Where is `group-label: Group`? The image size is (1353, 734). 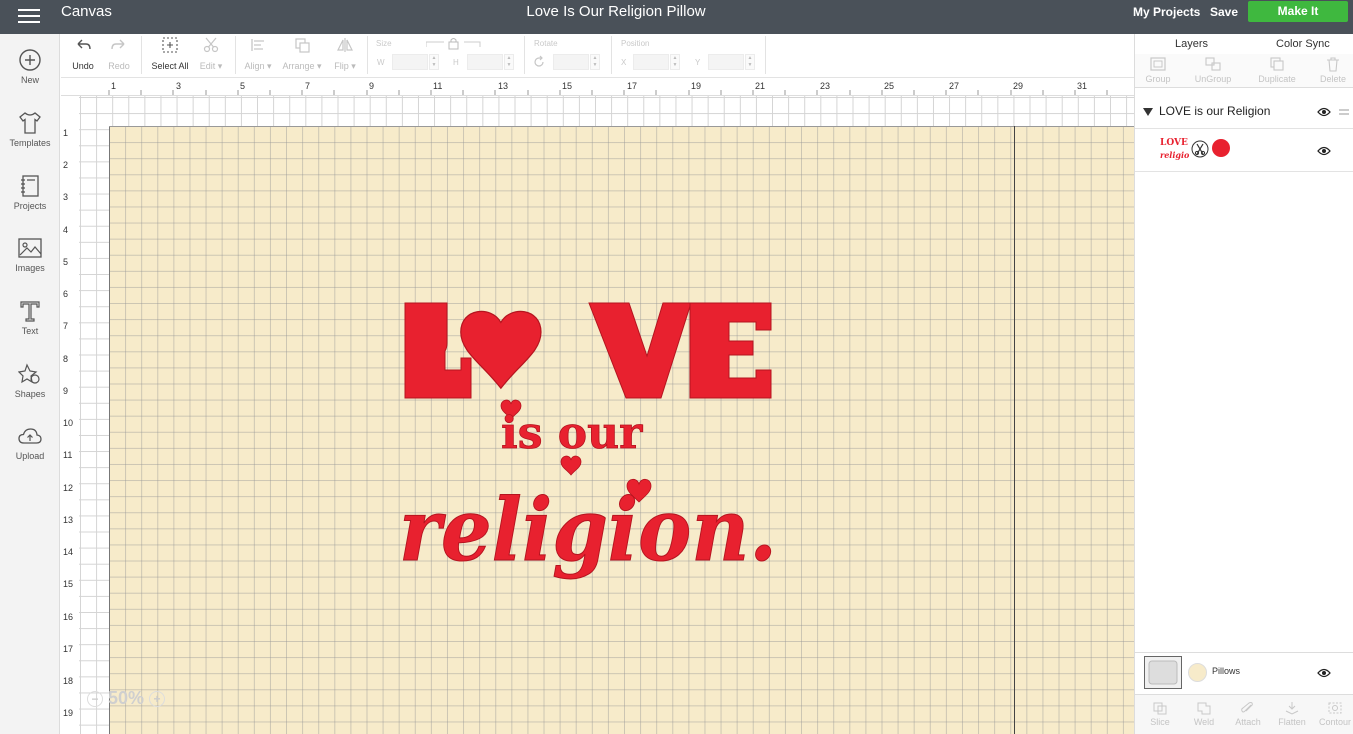
group-label: Group is located at coordinates (1158, 79).